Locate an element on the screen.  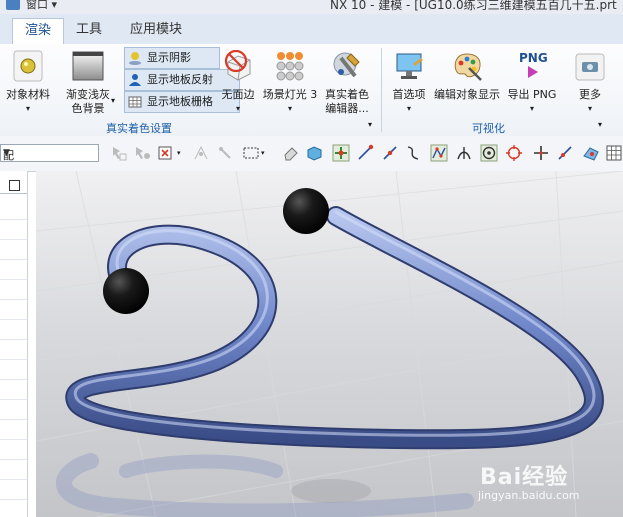
selection-toolbar: 配 ▼ ▾ ▾ is located at coordinates (311, 154).